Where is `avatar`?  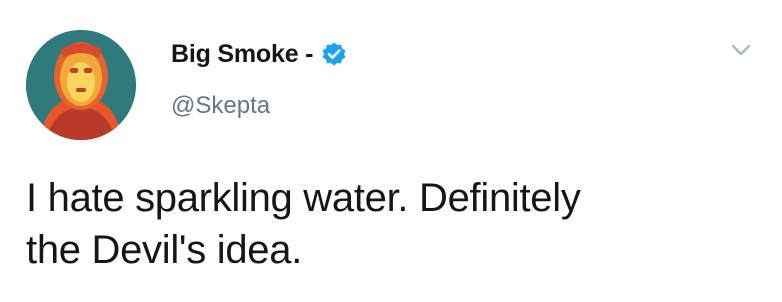
avatar is located at coordinates (81, 85).